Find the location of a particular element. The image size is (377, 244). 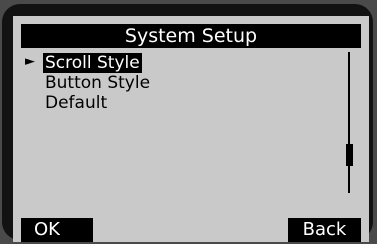

scrollbar-thumb is located at coordinates (349, 155).